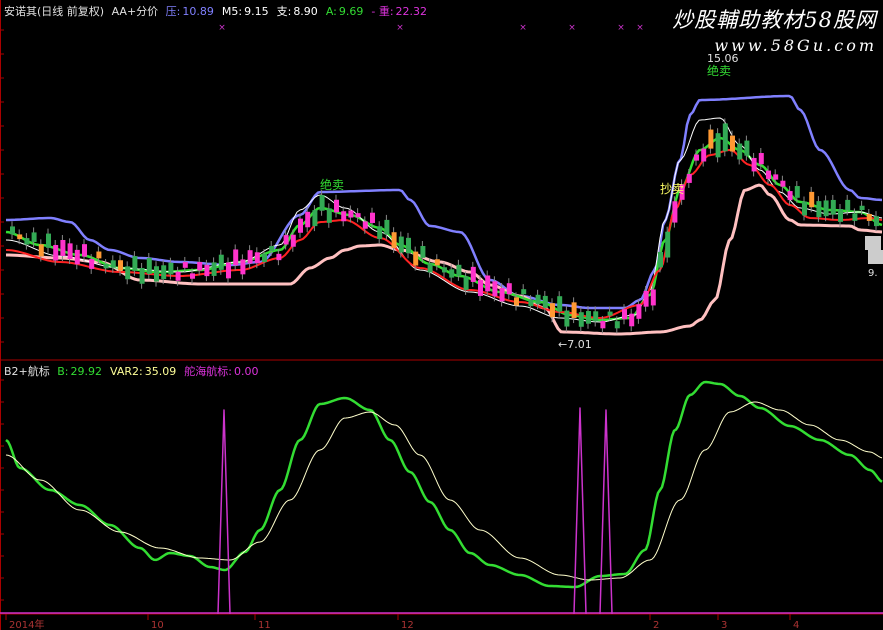  Describe the element at coordinates (54, 11) in the screenshot. I see `main-title: 安诺其(日线 前复权)` at that location.